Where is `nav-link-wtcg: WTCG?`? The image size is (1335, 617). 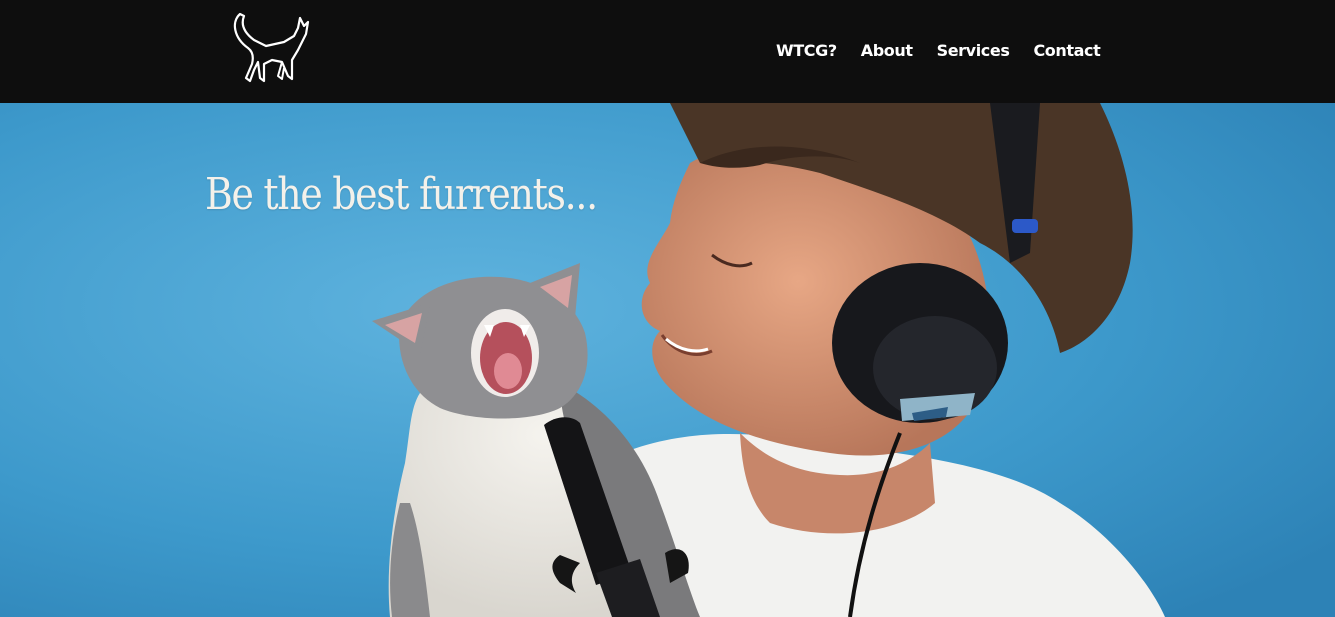
nav-link-wtcg: WTCG? is located at coordinates (806, 50).